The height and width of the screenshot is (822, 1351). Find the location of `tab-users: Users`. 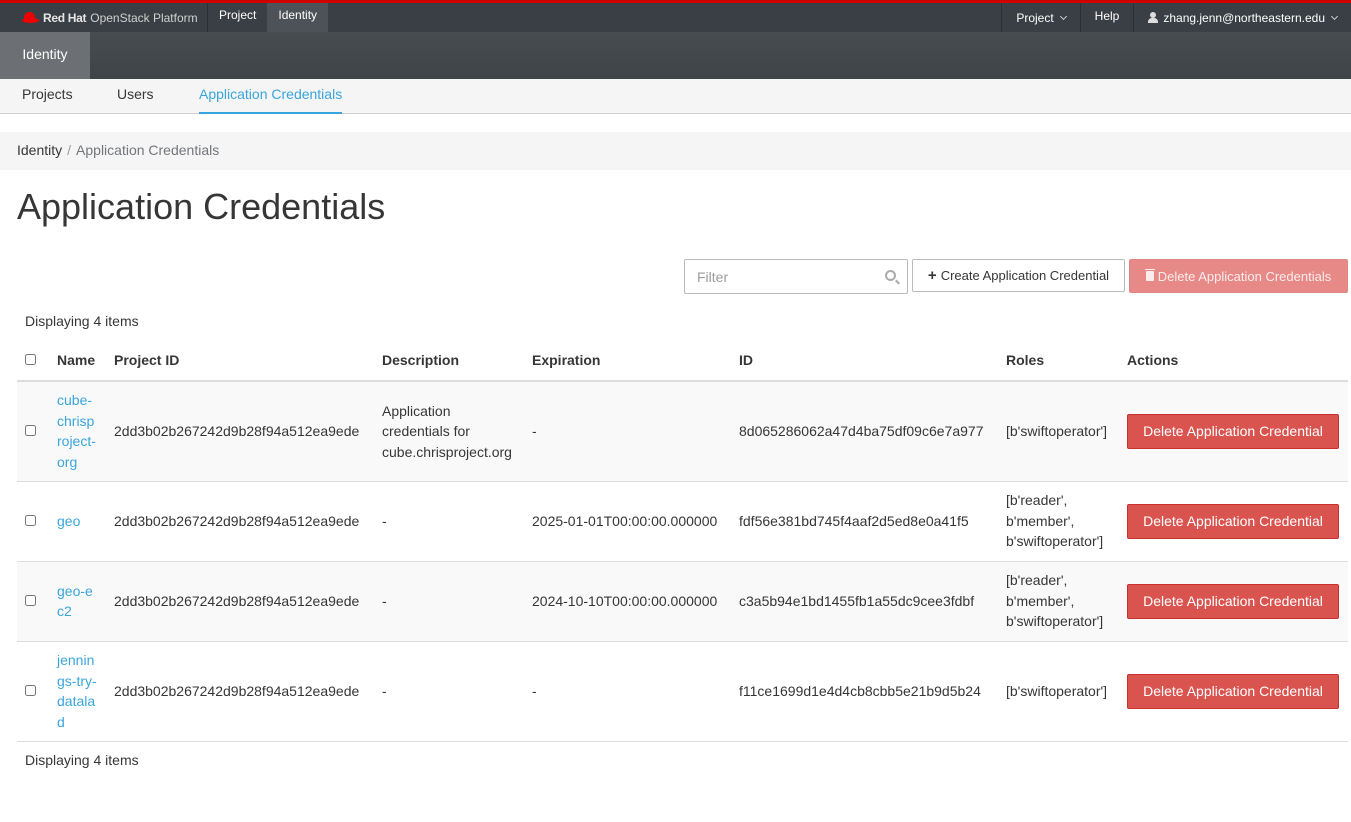

tab-users: Users is located at coordinates (135, 96).